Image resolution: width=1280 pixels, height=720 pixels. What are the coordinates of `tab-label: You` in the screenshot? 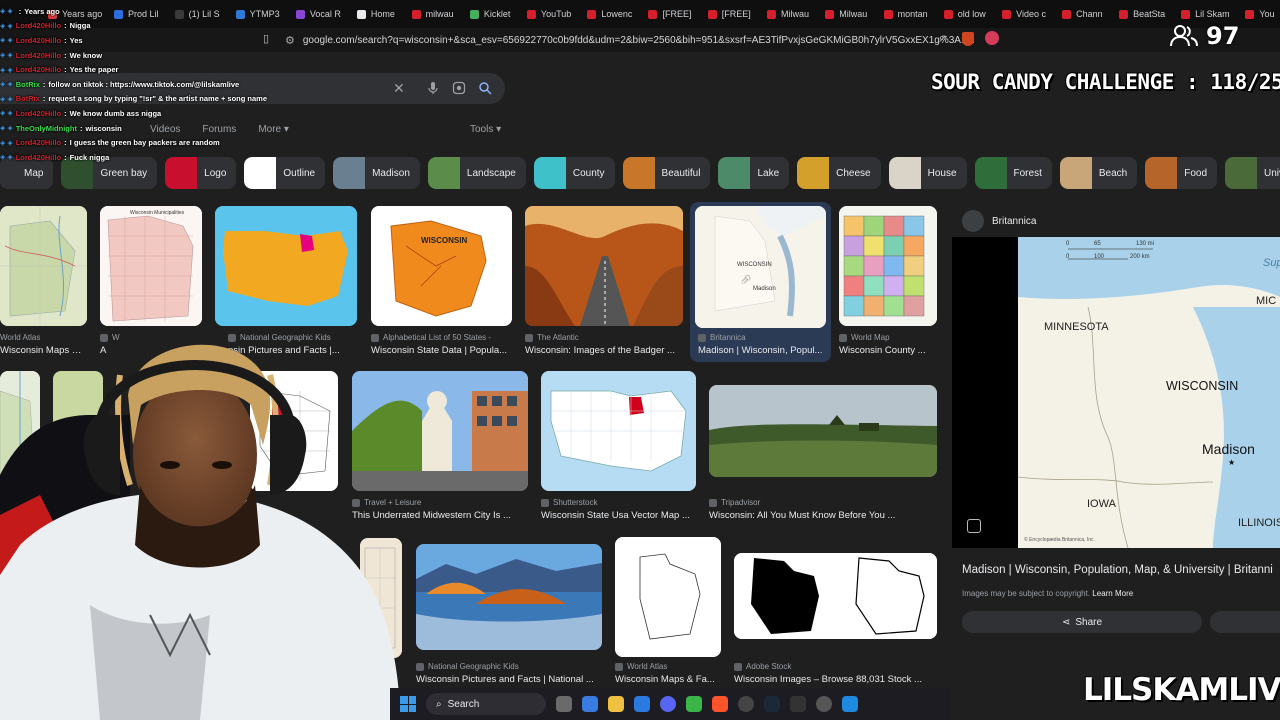 It's located at (1267, 14).